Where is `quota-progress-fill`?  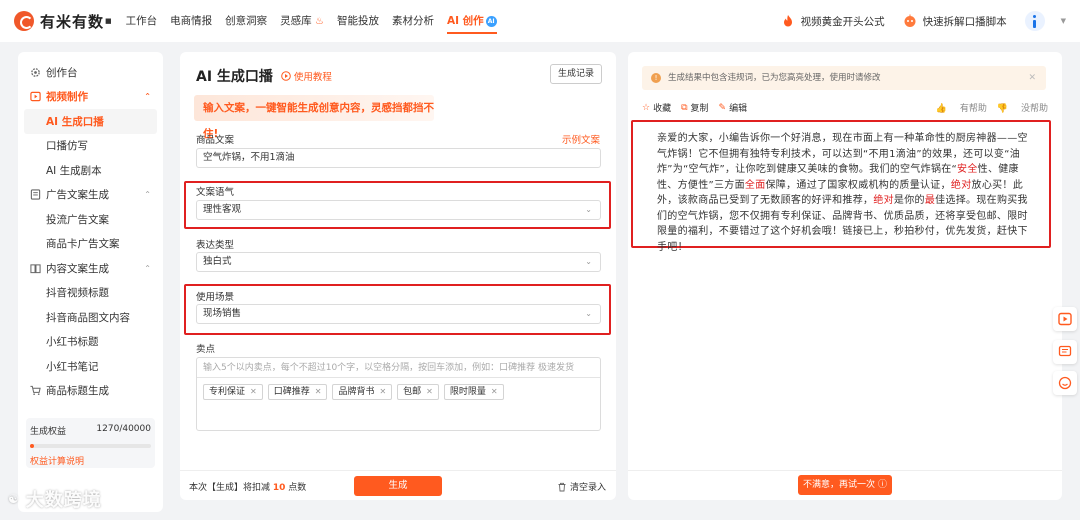
quota-progress-fill is located at coordinates (32, 446).